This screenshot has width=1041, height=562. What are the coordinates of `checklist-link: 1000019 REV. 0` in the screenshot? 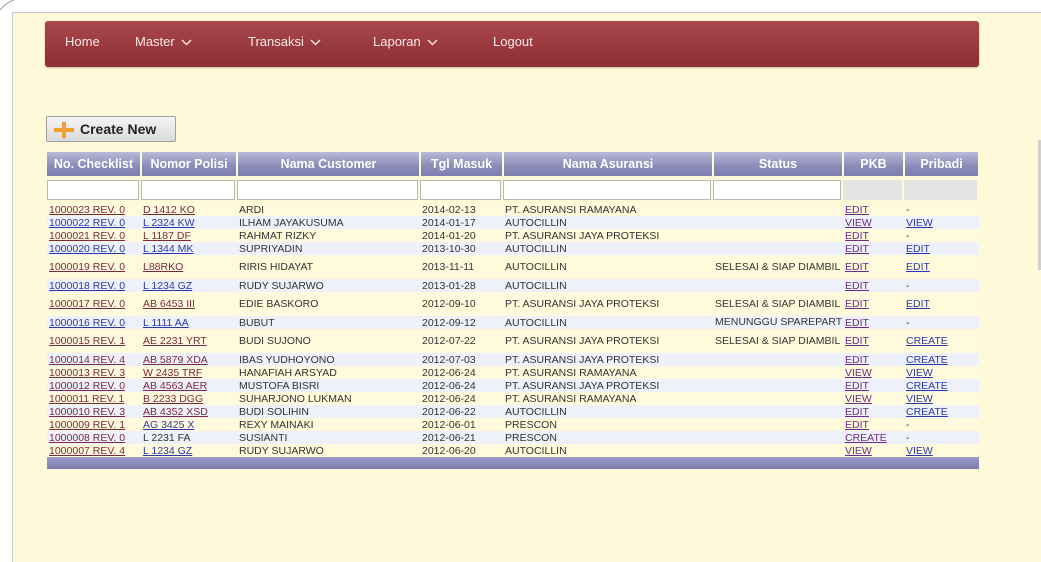 It's located at (87, 267).